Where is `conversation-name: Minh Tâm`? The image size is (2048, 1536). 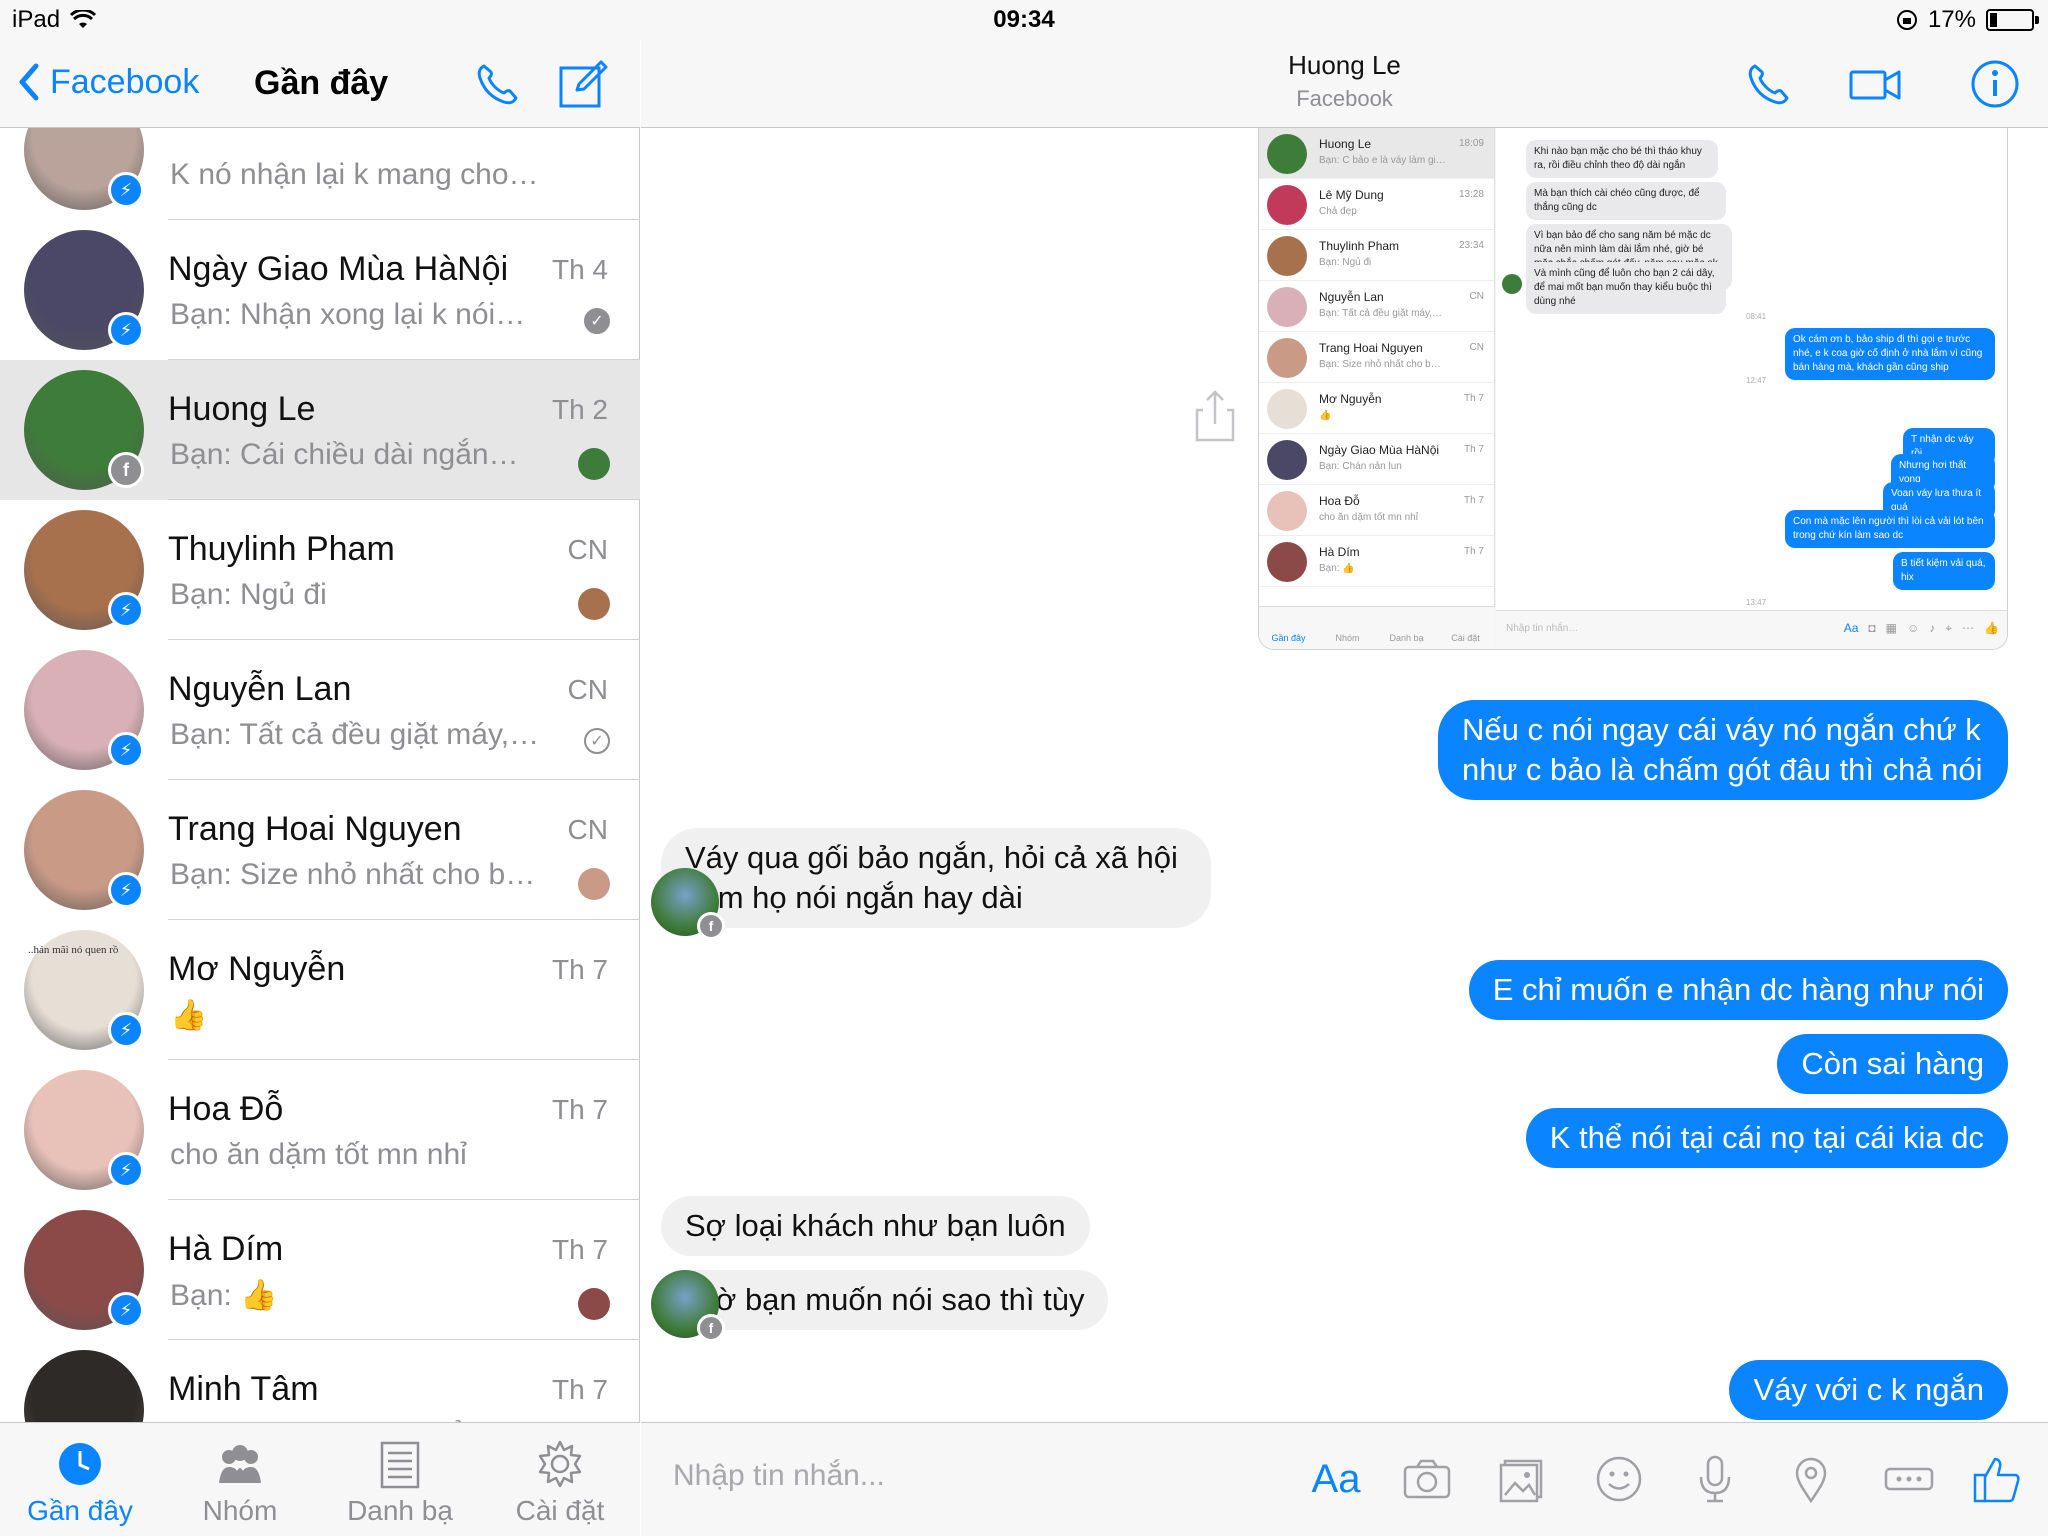 conversation-name: Minh Tâm is located at coordinates (243, 1389).